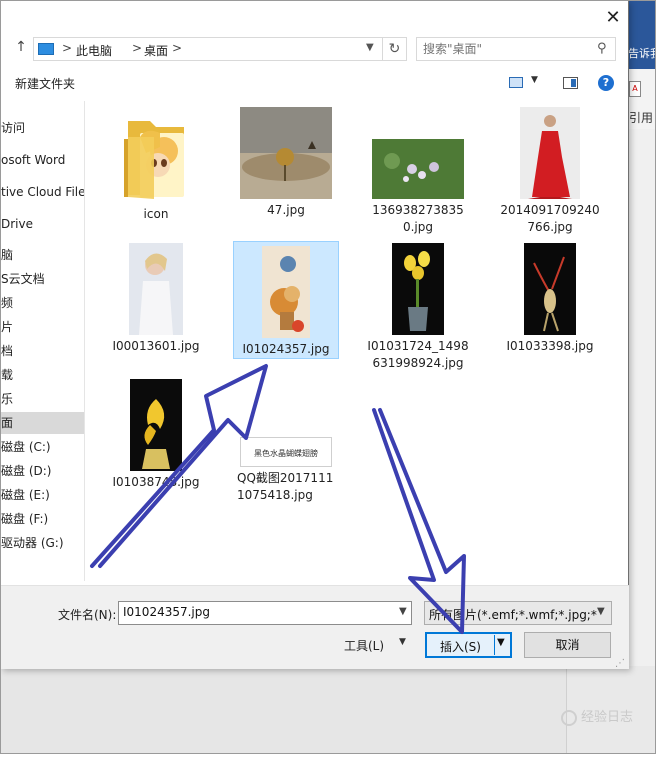  Describe the element at coordinates (42, 399) in the screenshot. I see `sidebar-item-music: 乐` at that location.